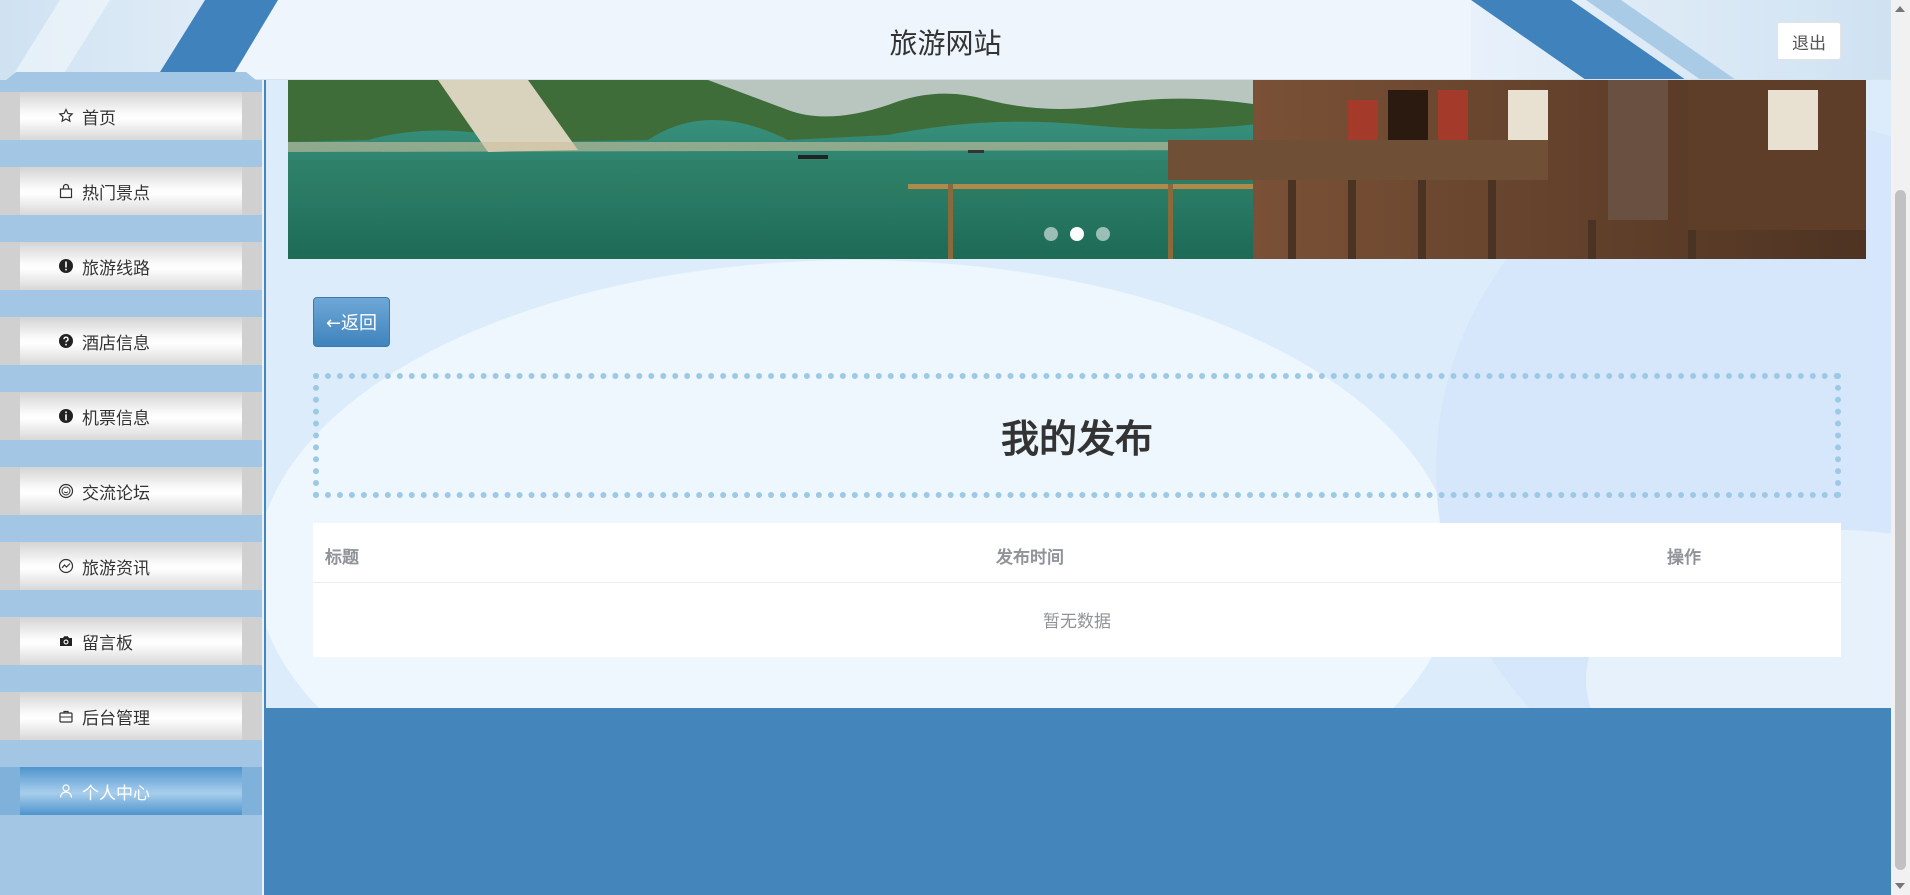 This screenshot has height=895, width=1910. I want to click on bag-icon, so click(66, 191).